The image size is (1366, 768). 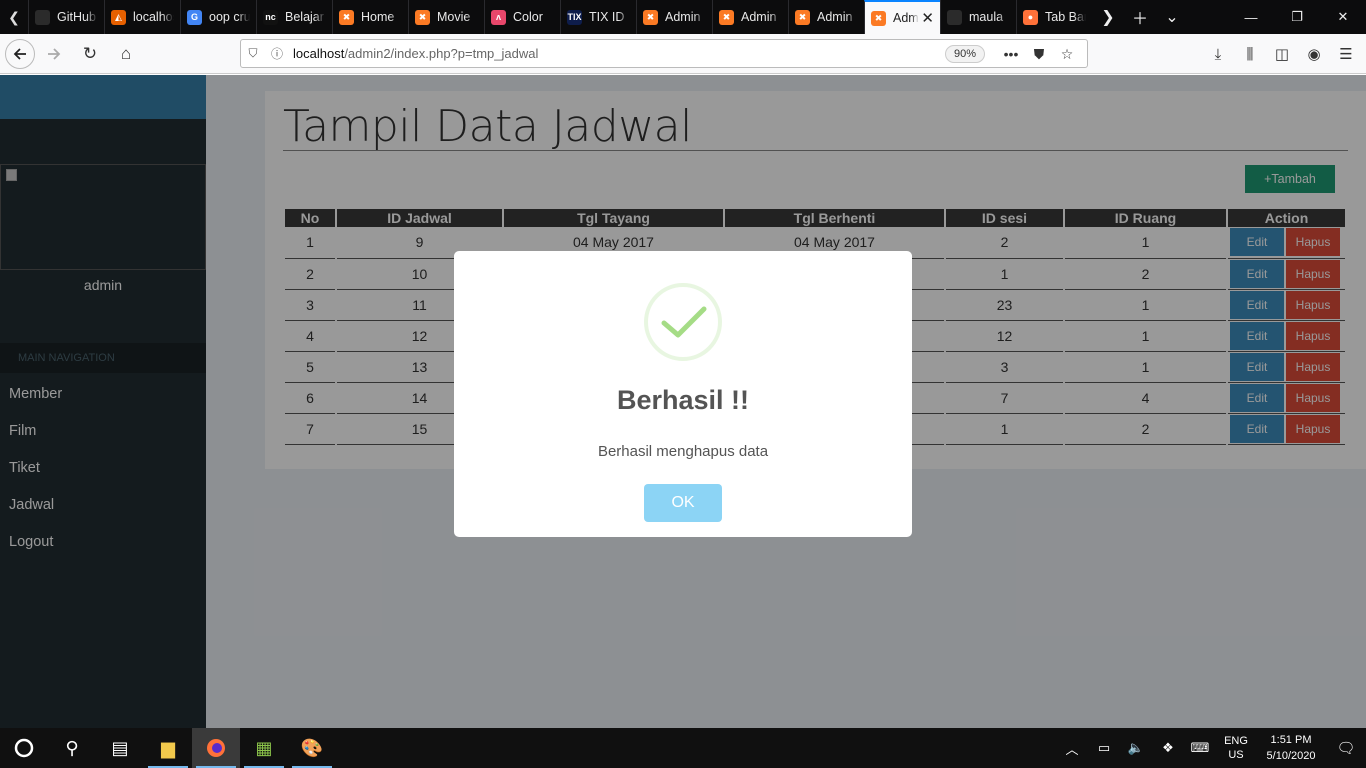 I want to click on tab-label: TIX ID, so click(x=607, y=17).